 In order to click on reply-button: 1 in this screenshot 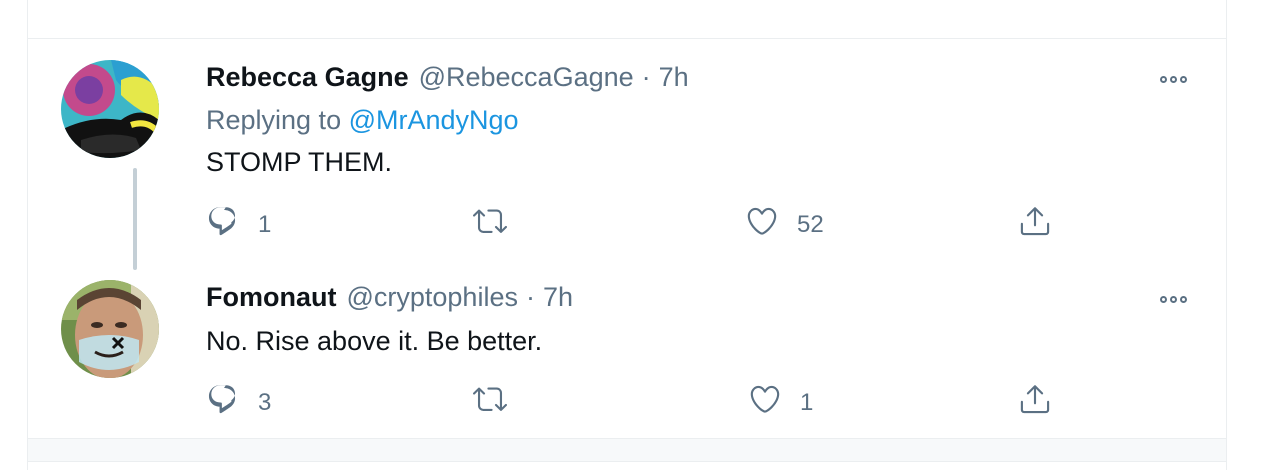, I will do `click(238, 224)`.